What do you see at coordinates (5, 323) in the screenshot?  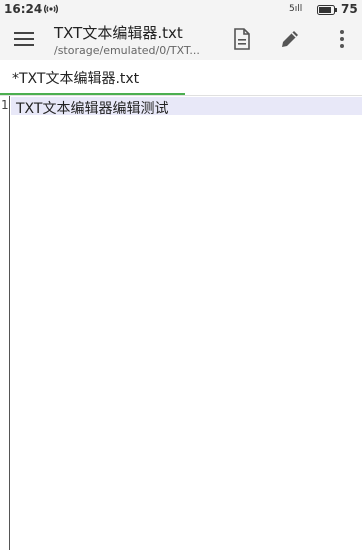 I see `line-number-gutter: 1` at bounding box center [5, 323].